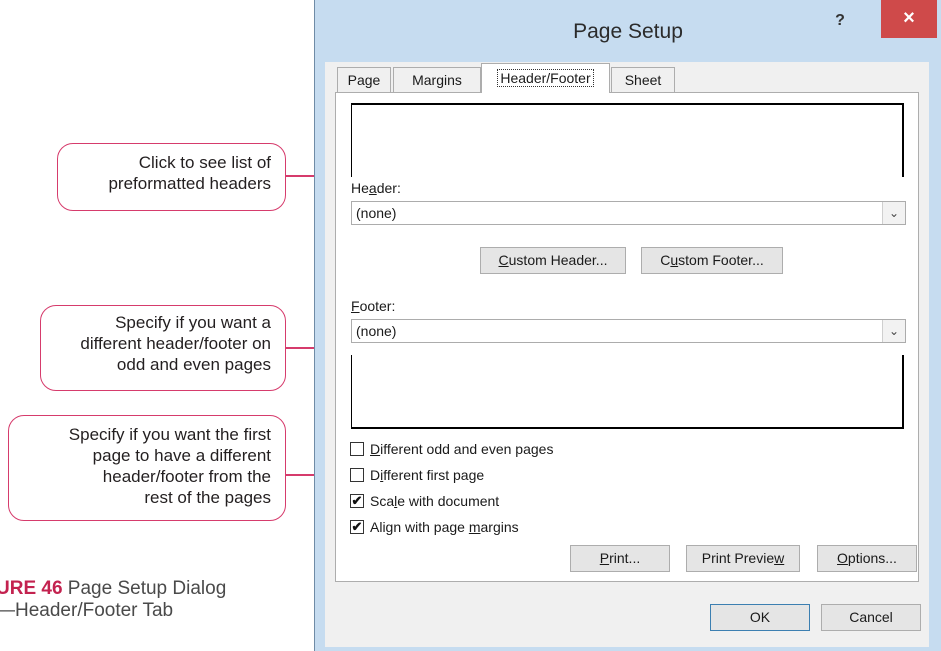  I want to click on footer-dropdown: (none) ⌄, so click(628, 331).